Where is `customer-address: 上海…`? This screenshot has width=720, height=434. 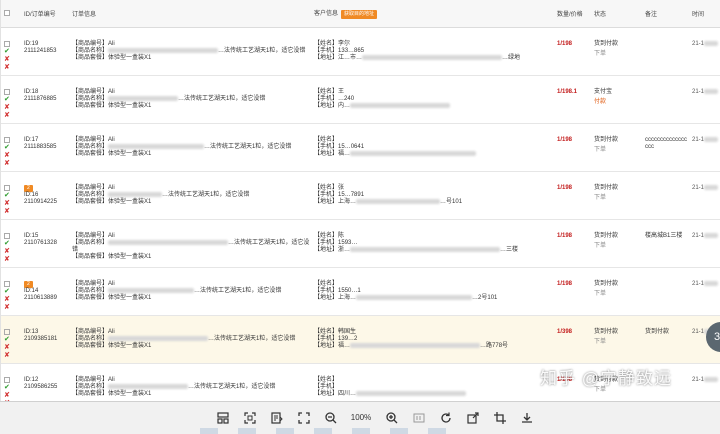 customer-address: 上海… is located at coordinates (347, 201).